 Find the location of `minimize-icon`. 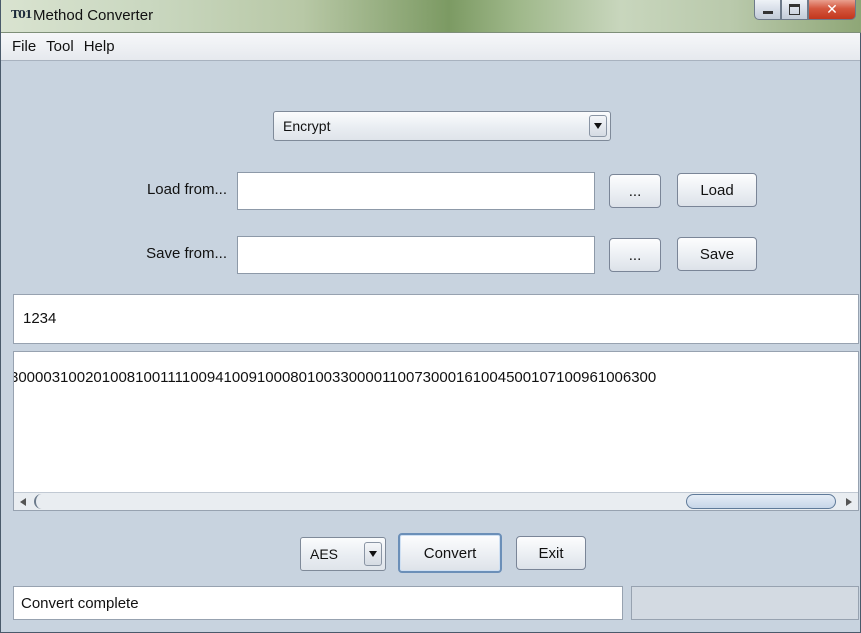

minimize-icon is located at coordinates (767, 12).